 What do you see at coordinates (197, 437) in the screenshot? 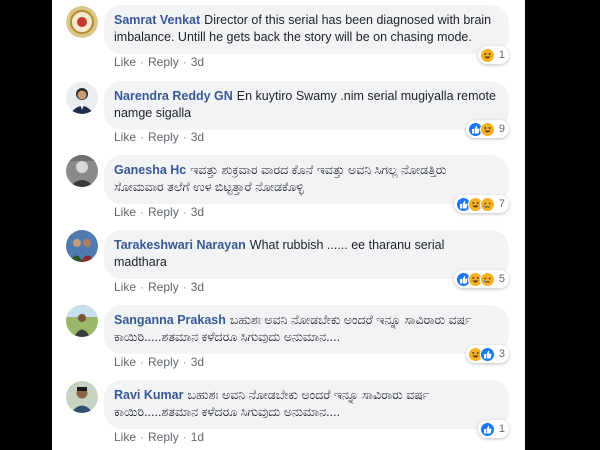
I see `timestamp: 1d` at bounding box center [197, 437].